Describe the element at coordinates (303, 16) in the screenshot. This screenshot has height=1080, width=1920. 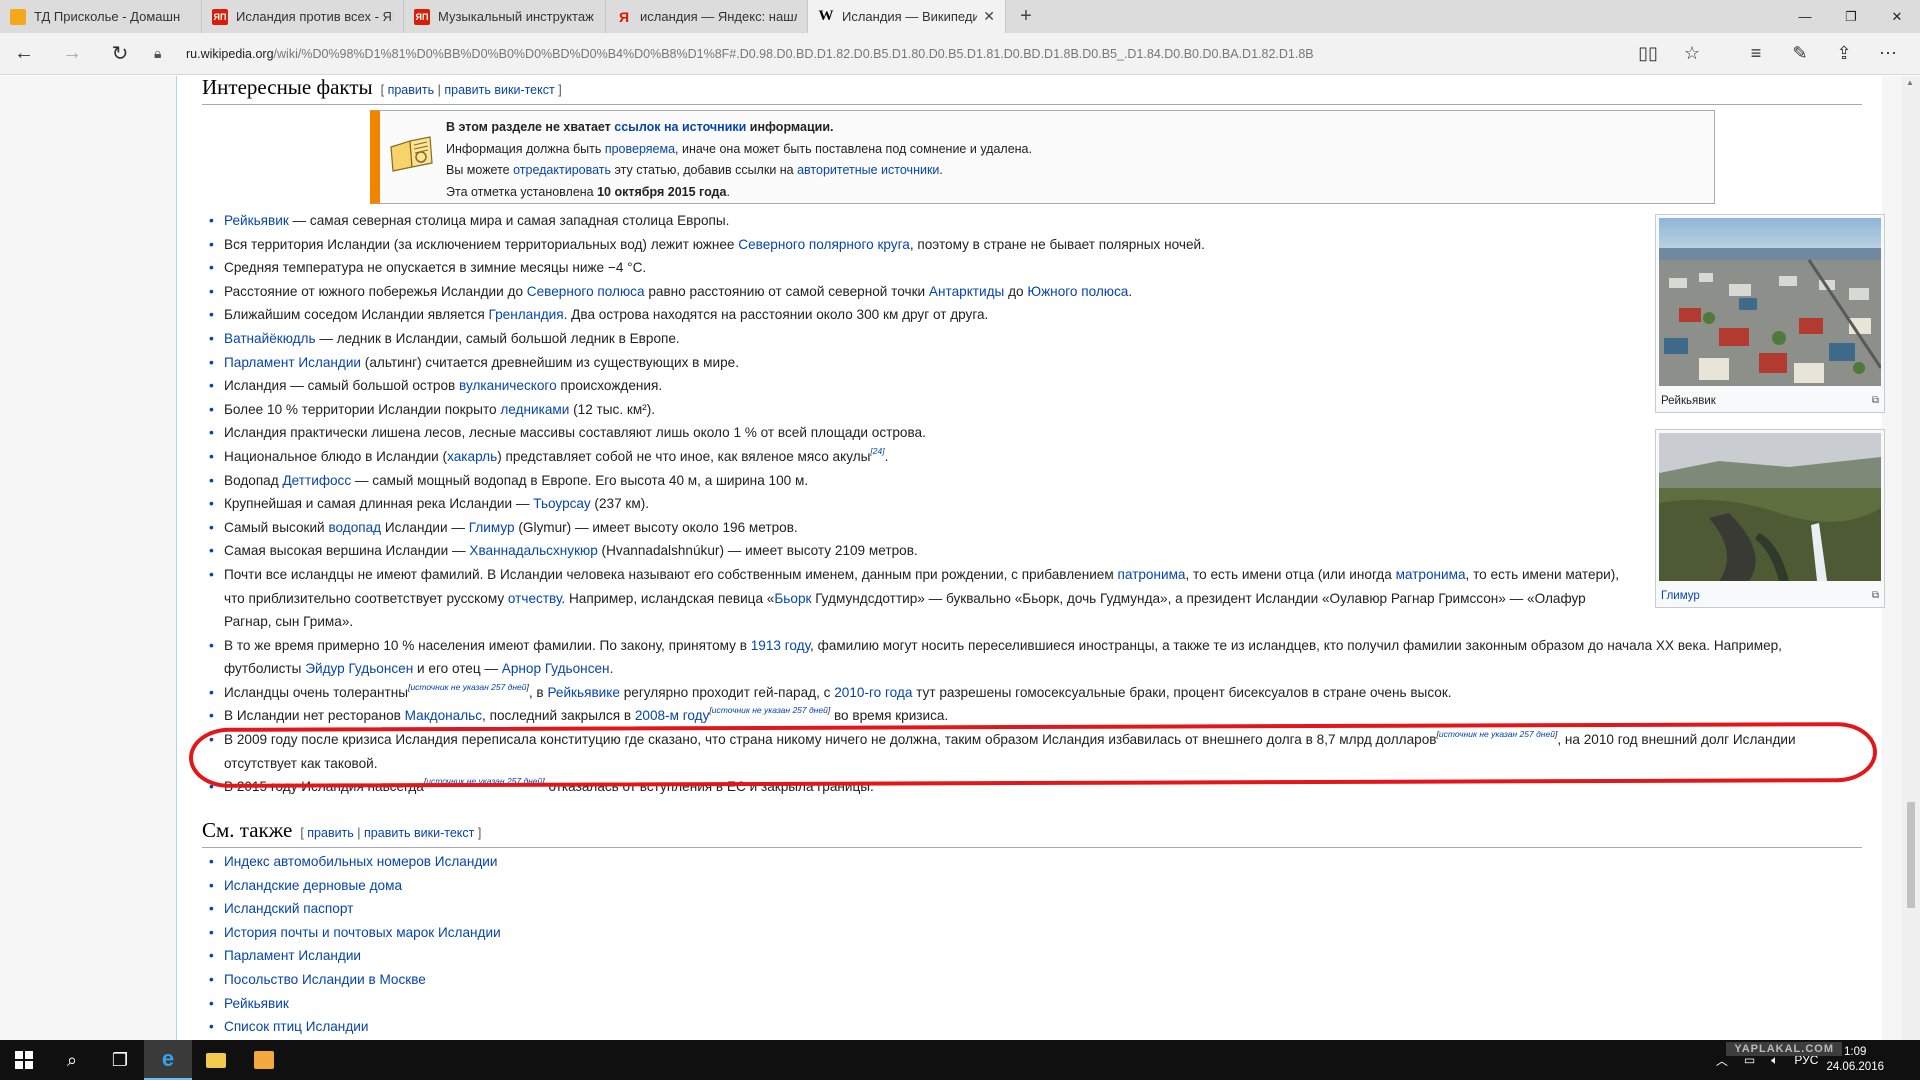
I see `tab-2: ЯП Исландия против всех - ЯГ` at that location.